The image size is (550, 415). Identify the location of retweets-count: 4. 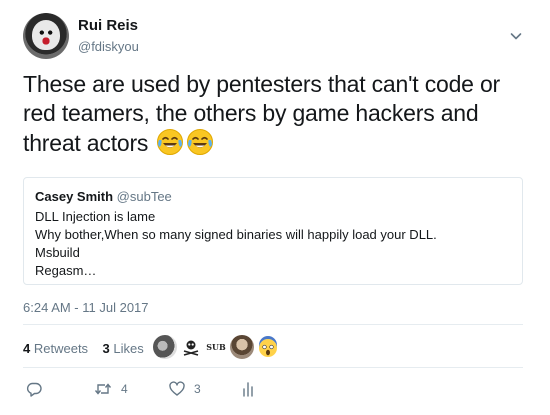
(27, 348).